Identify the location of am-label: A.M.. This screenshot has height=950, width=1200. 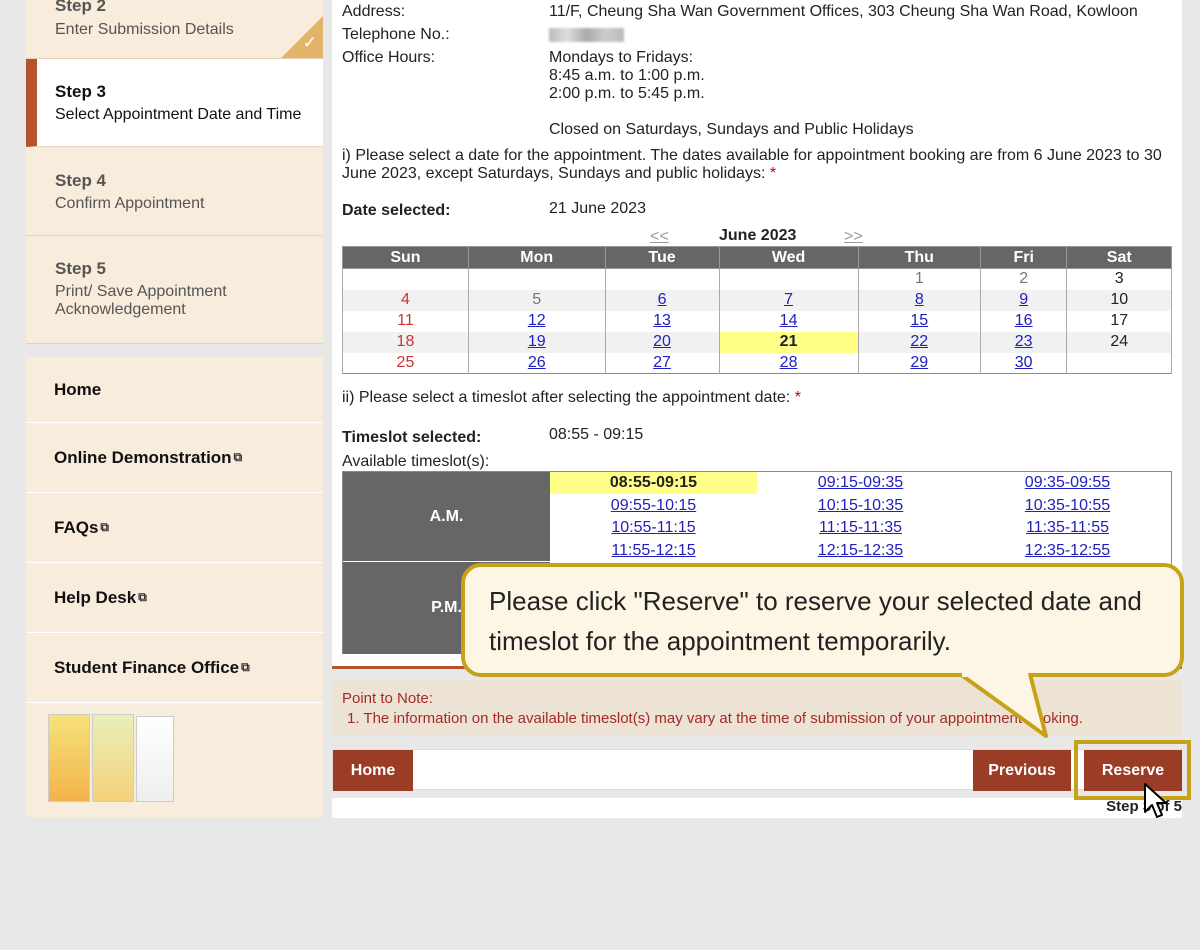
(446, 516).